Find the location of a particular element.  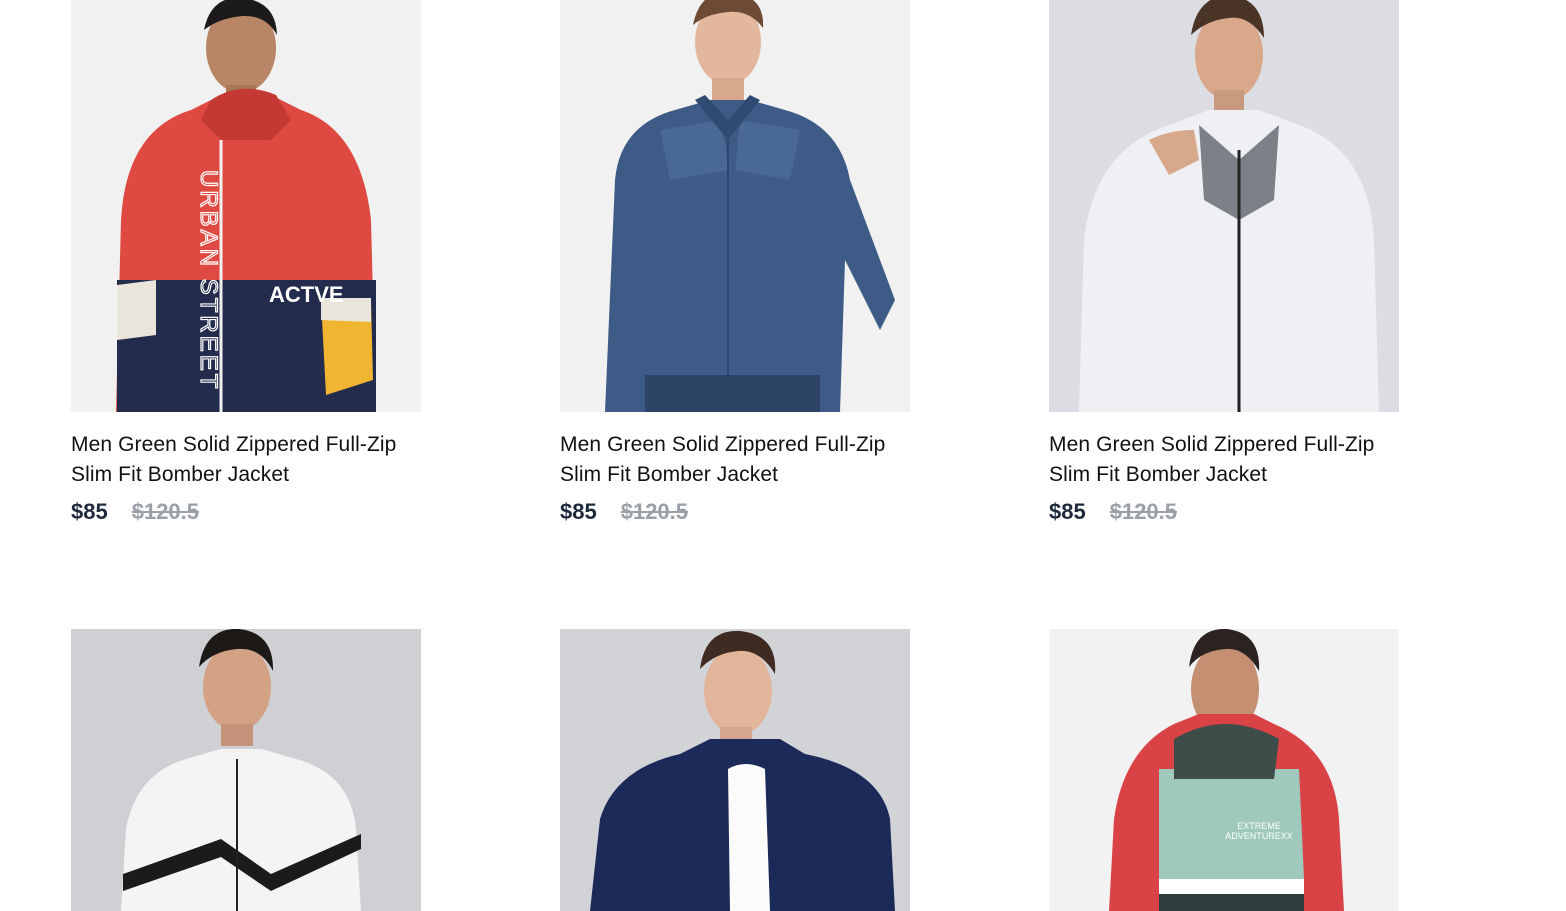

product-image: URBAN STREET ACTVE is located at coordinates (246, 206).